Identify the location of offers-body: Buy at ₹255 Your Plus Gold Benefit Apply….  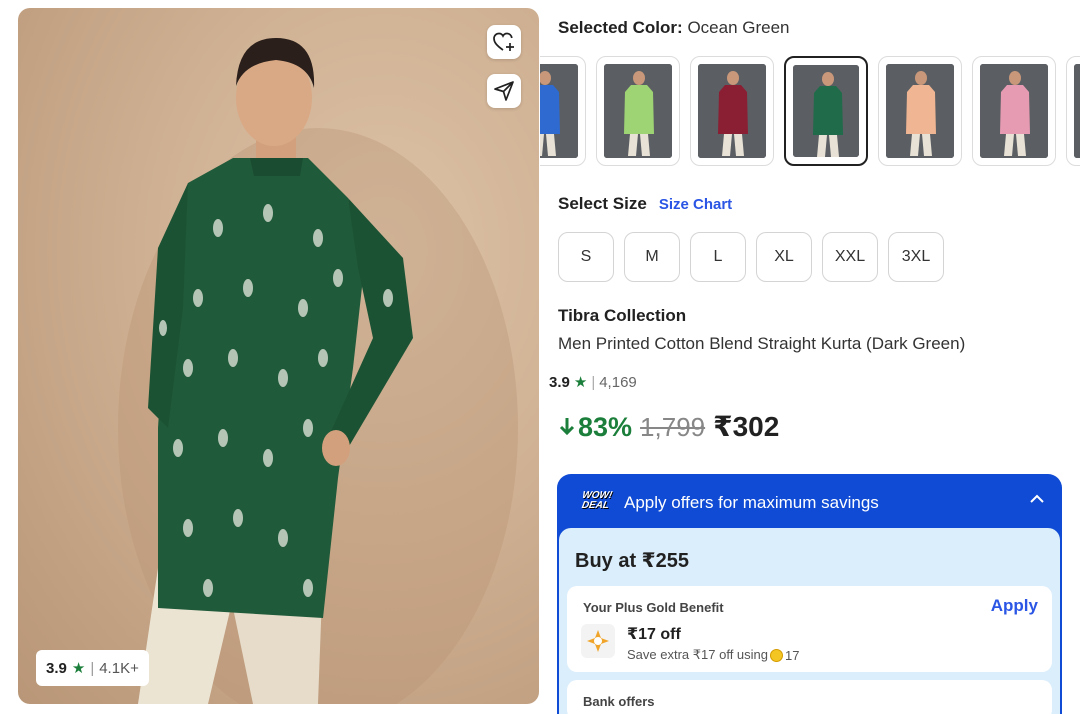
(809, 621).